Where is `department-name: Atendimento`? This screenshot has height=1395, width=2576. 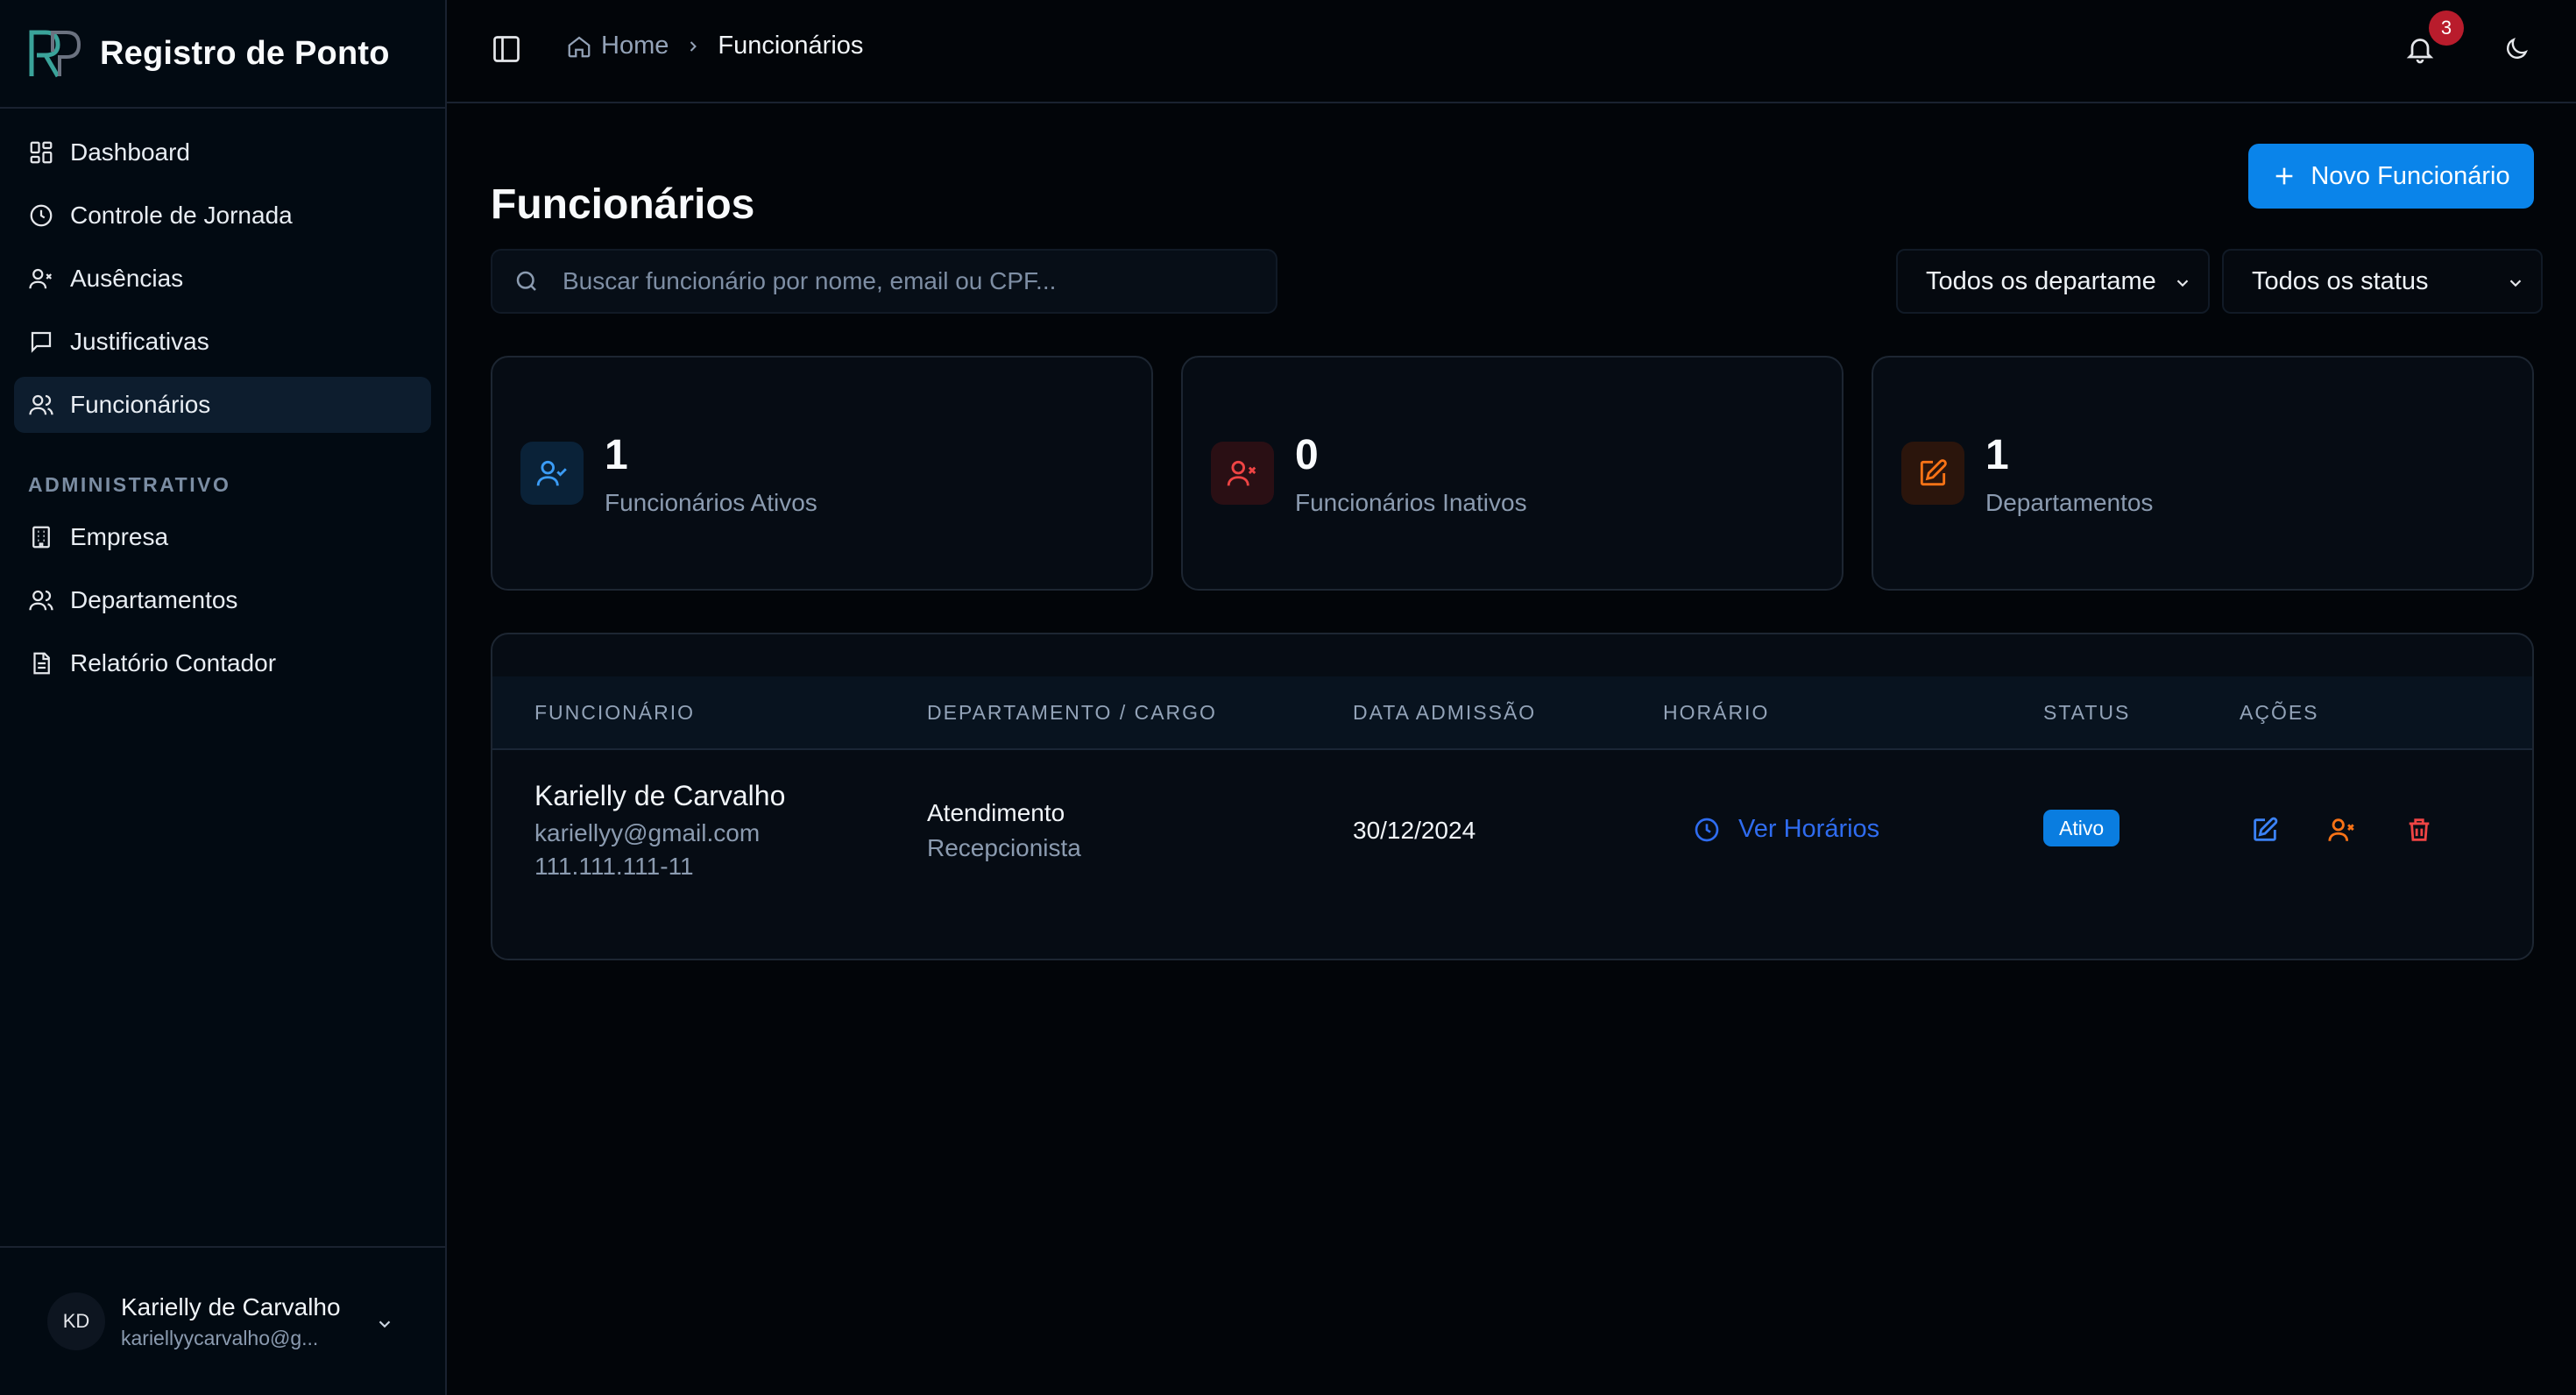
department-name: Atendimento is located at coordinates (996, 812).